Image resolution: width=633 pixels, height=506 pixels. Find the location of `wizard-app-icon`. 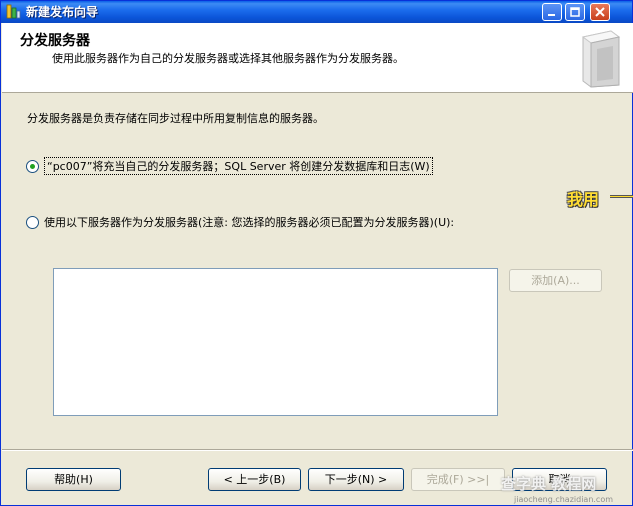

wizard-app-icon is located at coordinates (13, 11).